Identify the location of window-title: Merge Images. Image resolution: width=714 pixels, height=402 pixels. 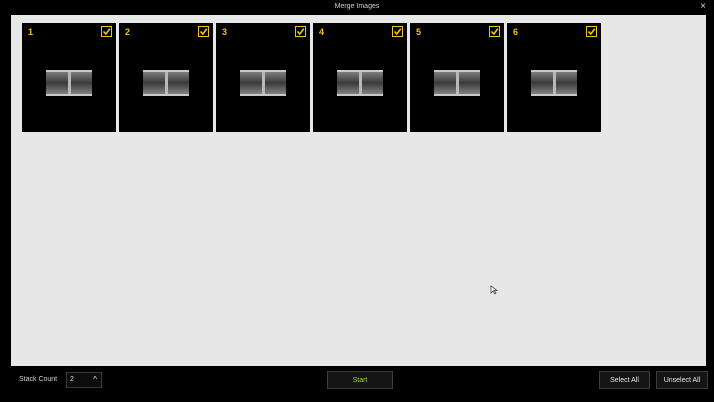
(357, 6).